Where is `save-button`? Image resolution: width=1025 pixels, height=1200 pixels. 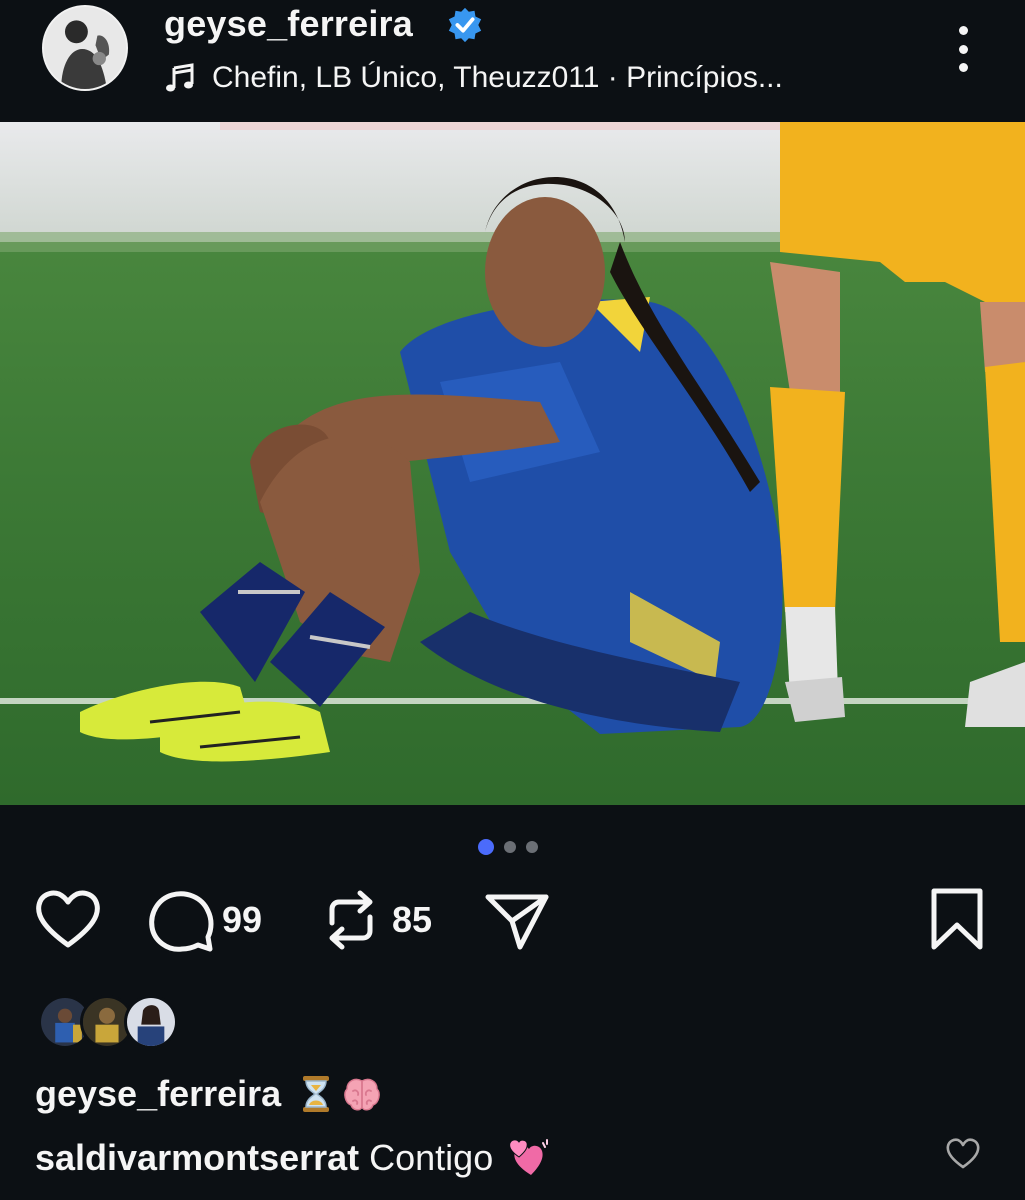 save-button is located at coordinates (957, 920).